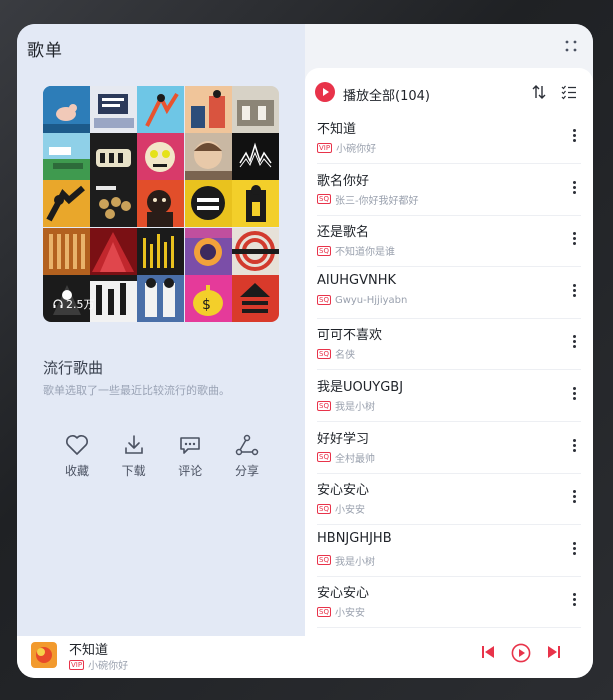 This screenshot has height=700, width=613. I want to click on sort-icon, so click(539, 92).